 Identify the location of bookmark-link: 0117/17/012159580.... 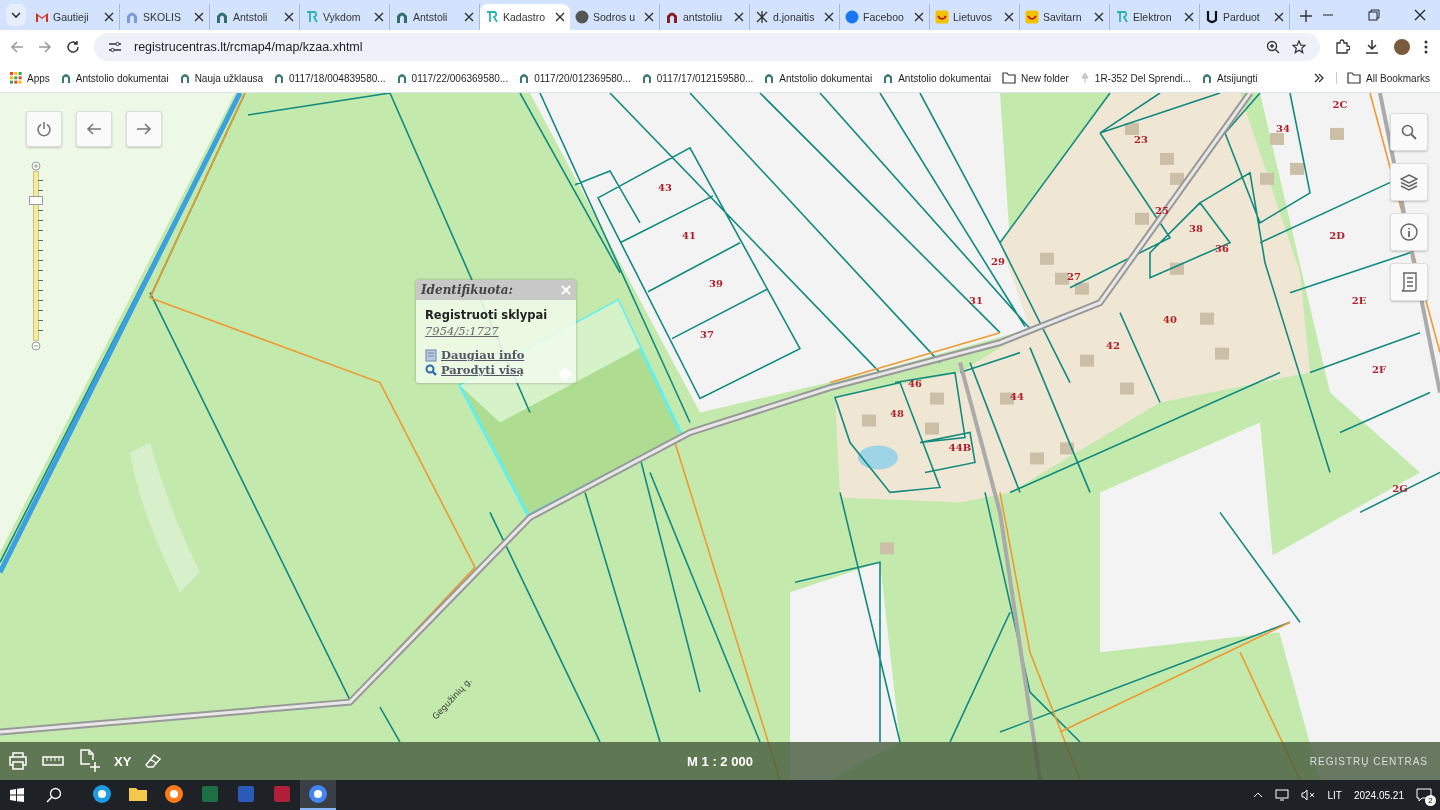
(697, 78).